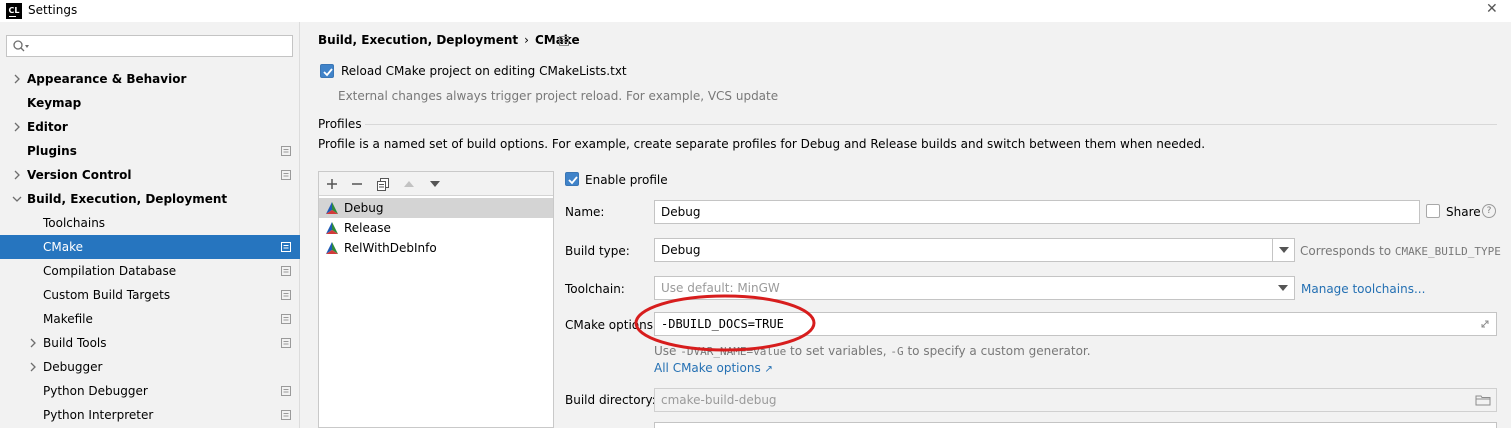 The width and height of the screenshot is (1511, 428). I want to click on reload-cmake-checkbox, so click(327, 71).